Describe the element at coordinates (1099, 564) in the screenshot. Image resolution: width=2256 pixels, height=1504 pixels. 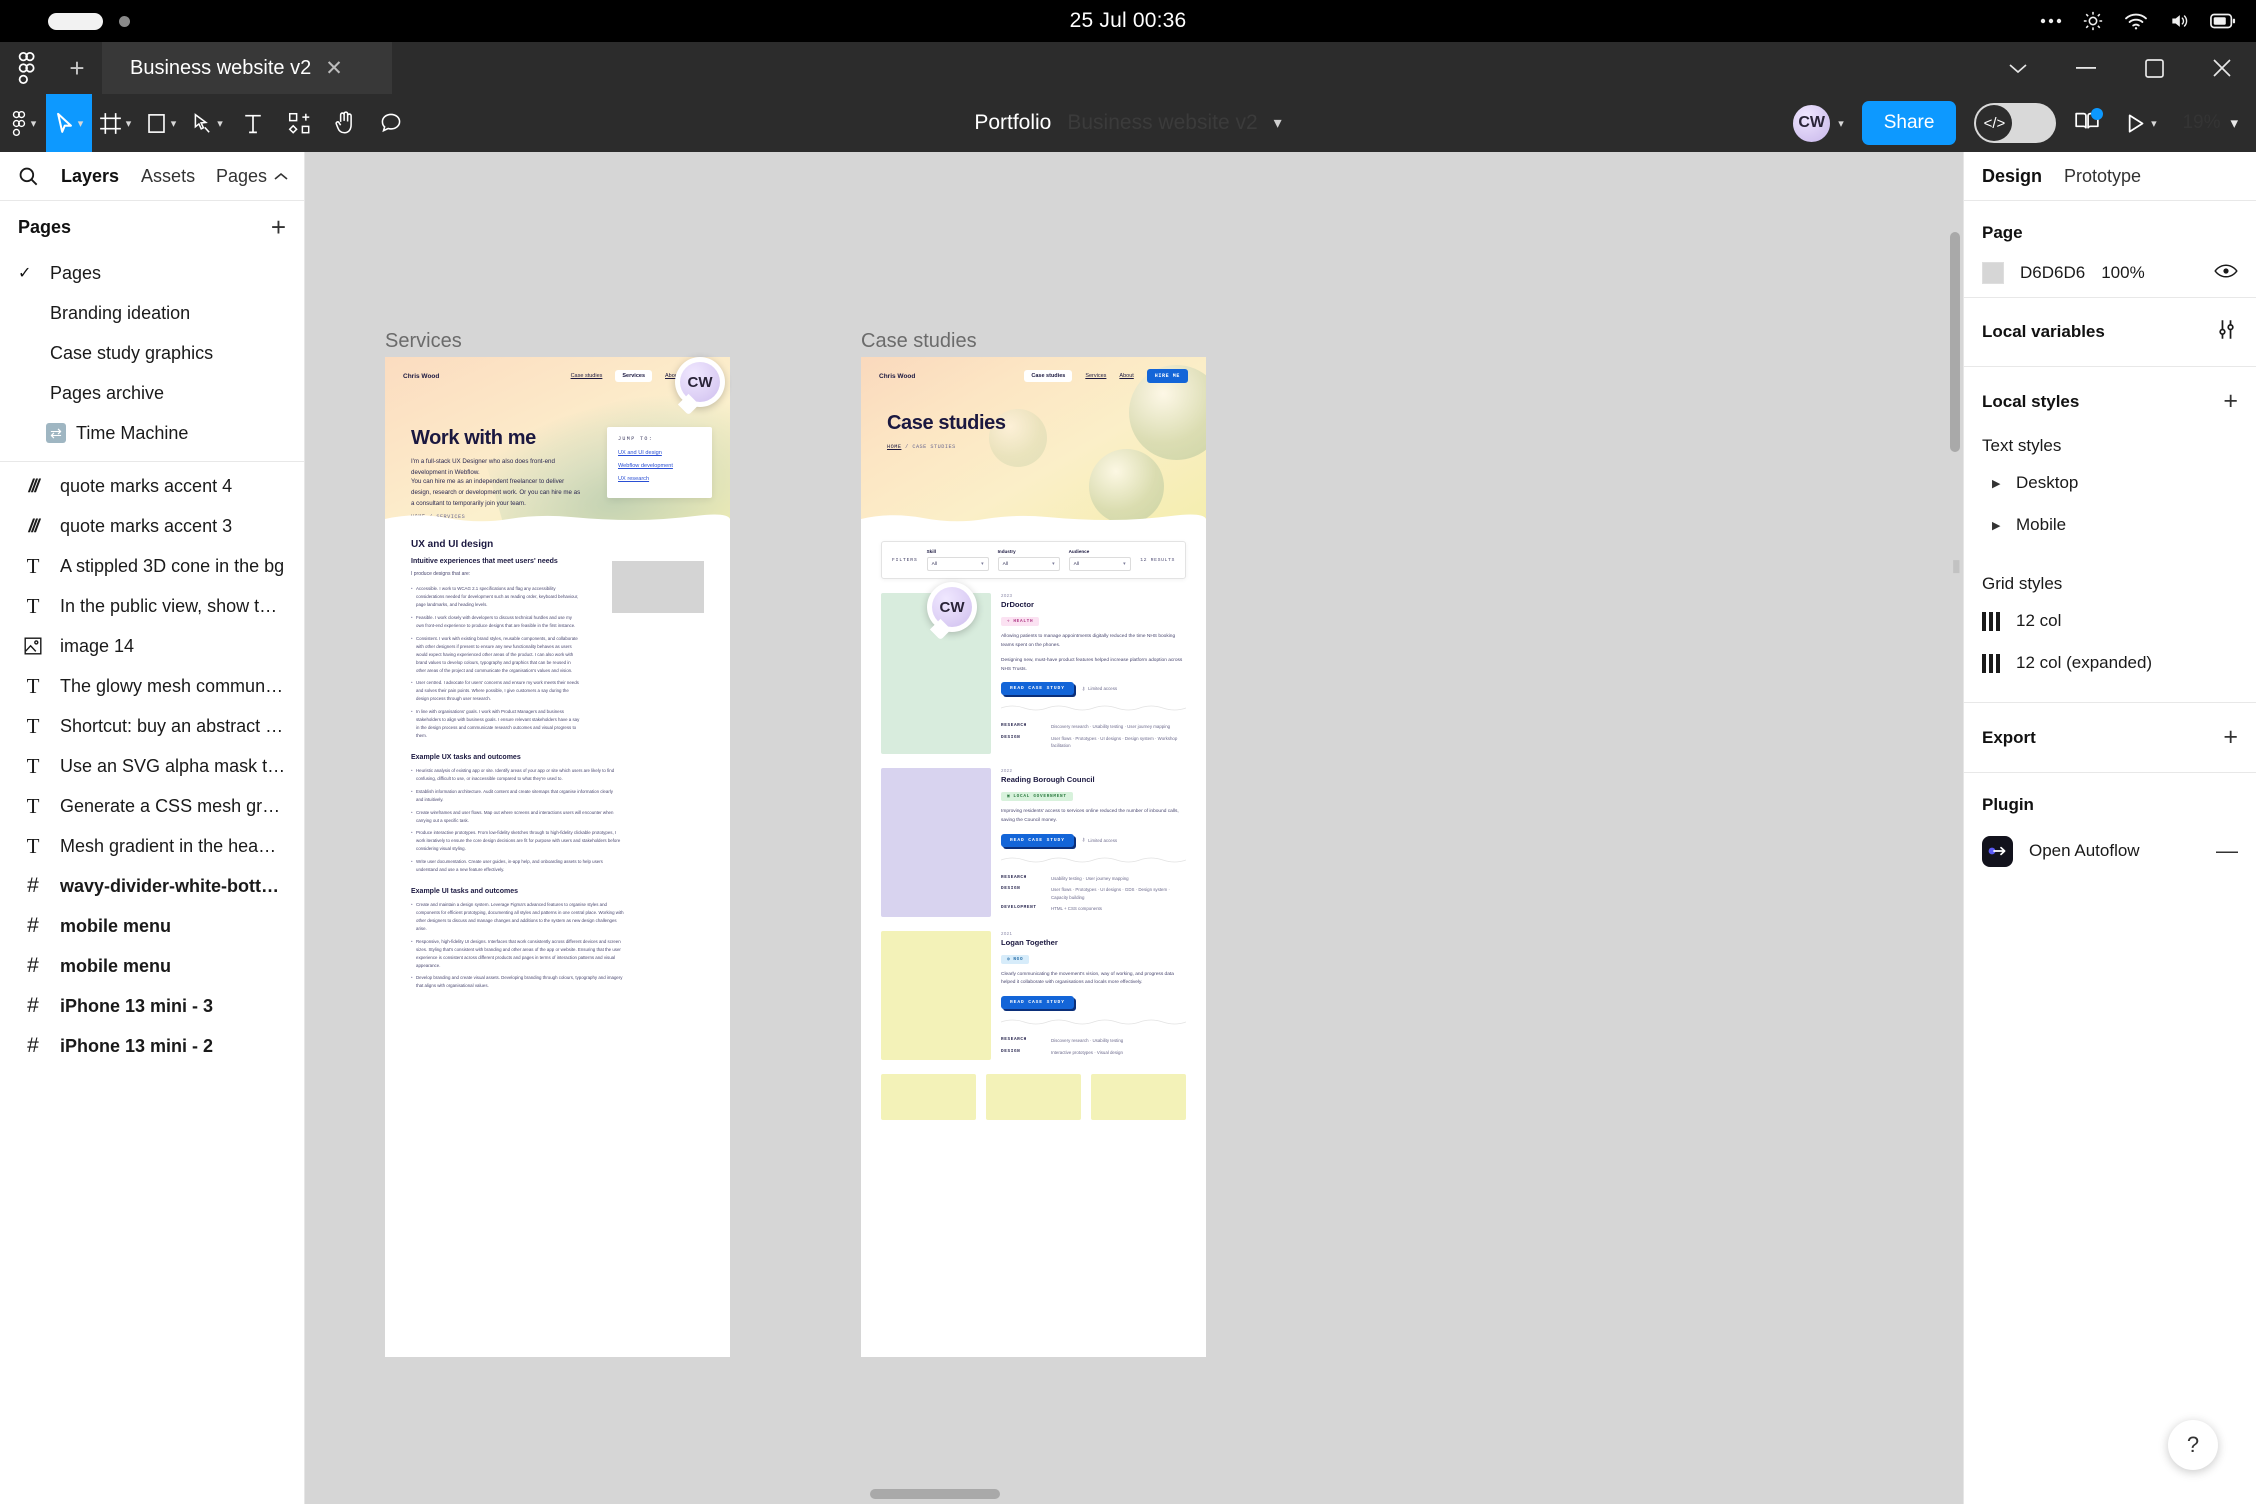
I see `filter-audience-select: All ▾` at that location.